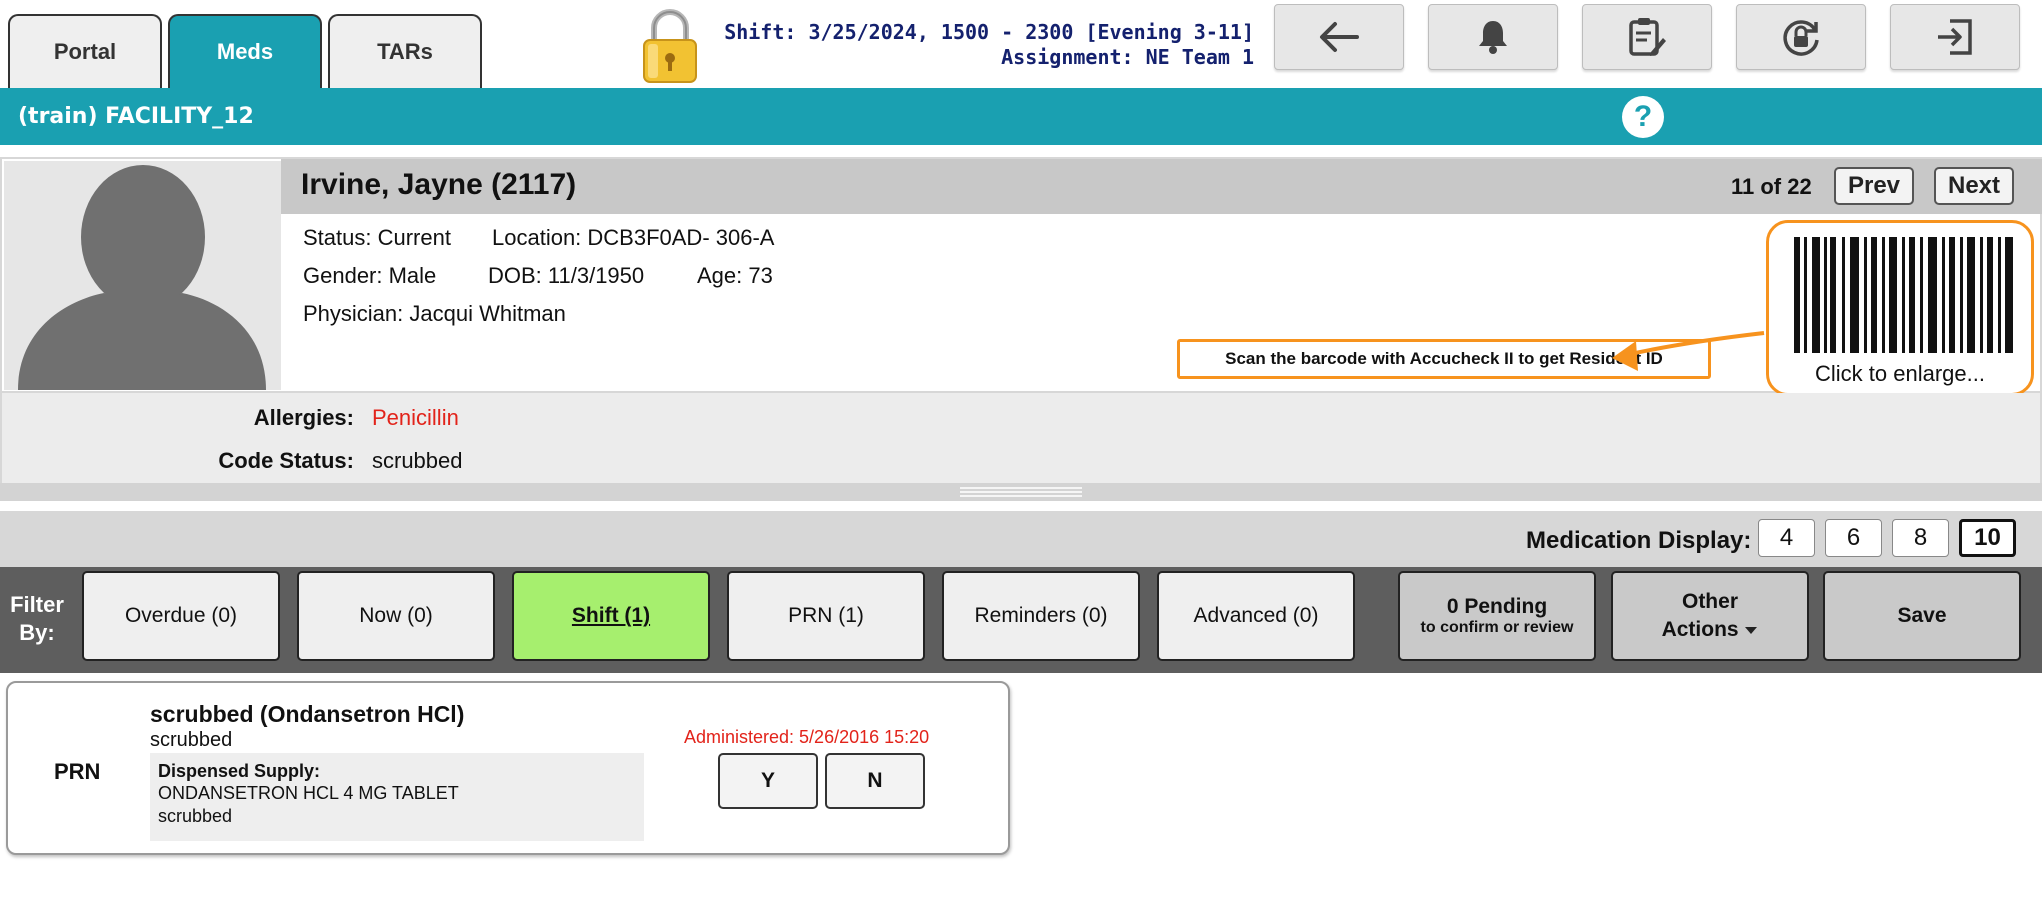 The height and width of the screenshot is (898, 2042). Describe the element at coordinates (77, 771) in the screenshot. I see `medication-type-label: PRN` at that location.